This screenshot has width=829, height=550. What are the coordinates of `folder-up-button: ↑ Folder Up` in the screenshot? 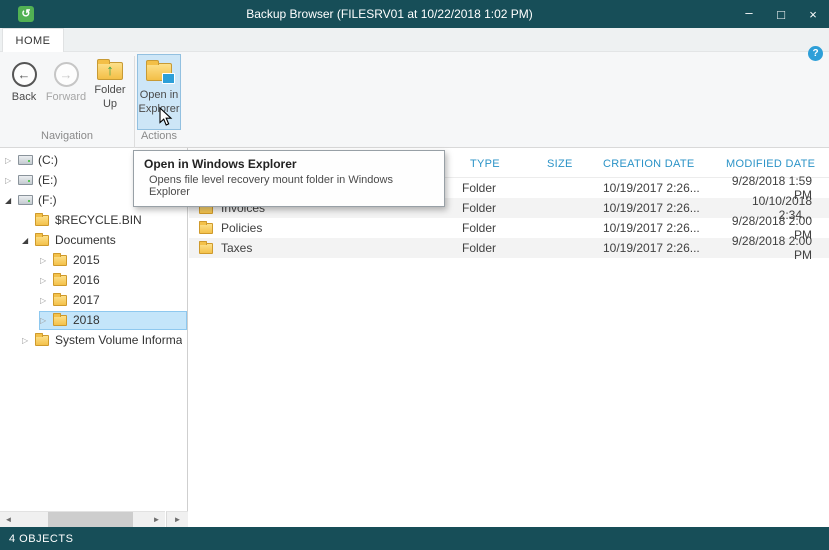 It's located at (110, 85).